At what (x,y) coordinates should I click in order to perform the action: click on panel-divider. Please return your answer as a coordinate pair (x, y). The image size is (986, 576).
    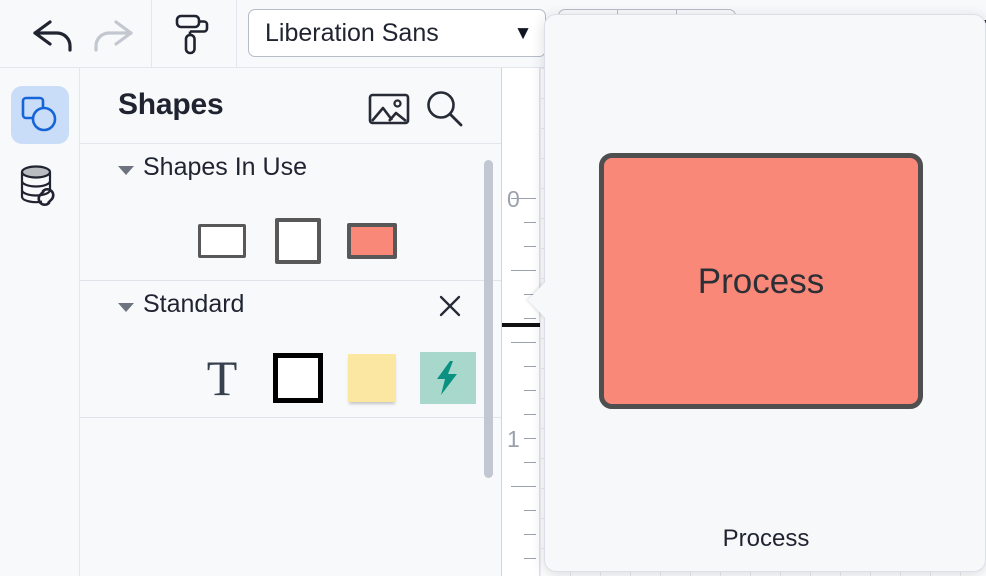
    Looking at the image, I should click on (290, 417).